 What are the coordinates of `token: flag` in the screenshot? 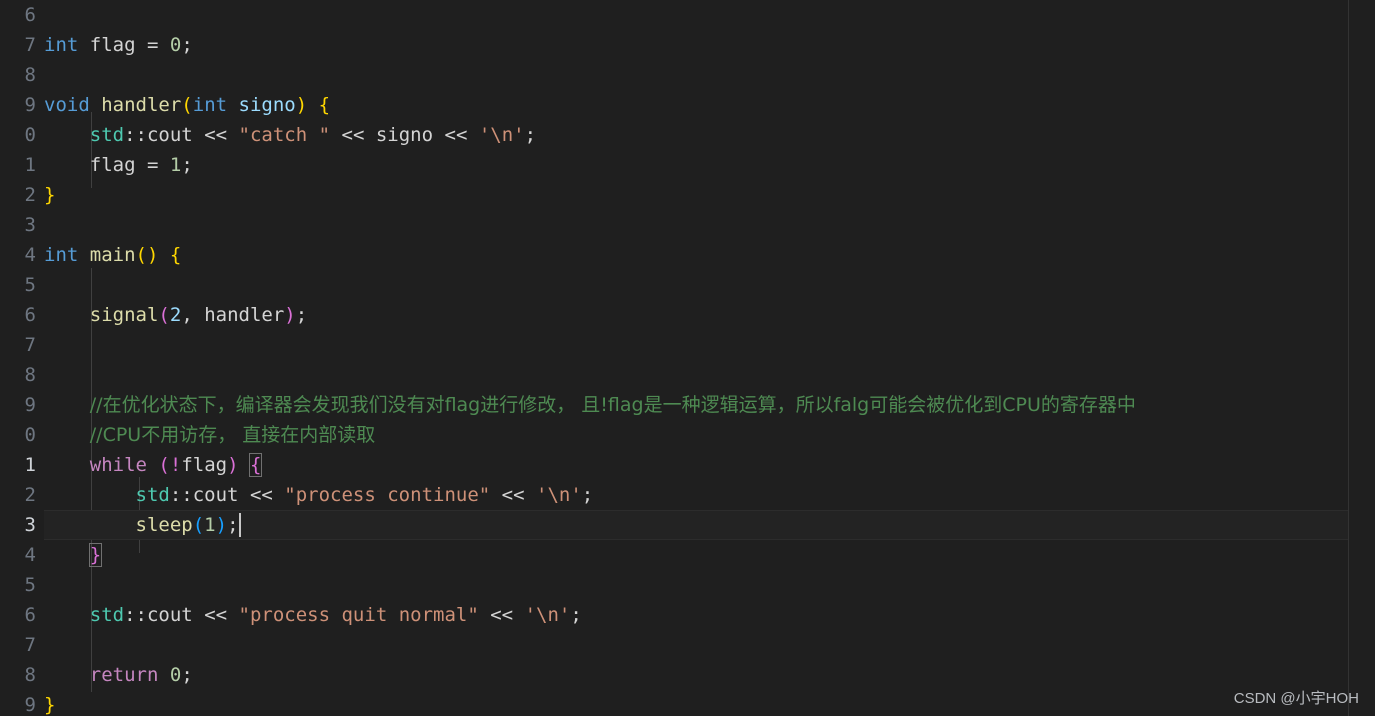 It's located at (112, 45).